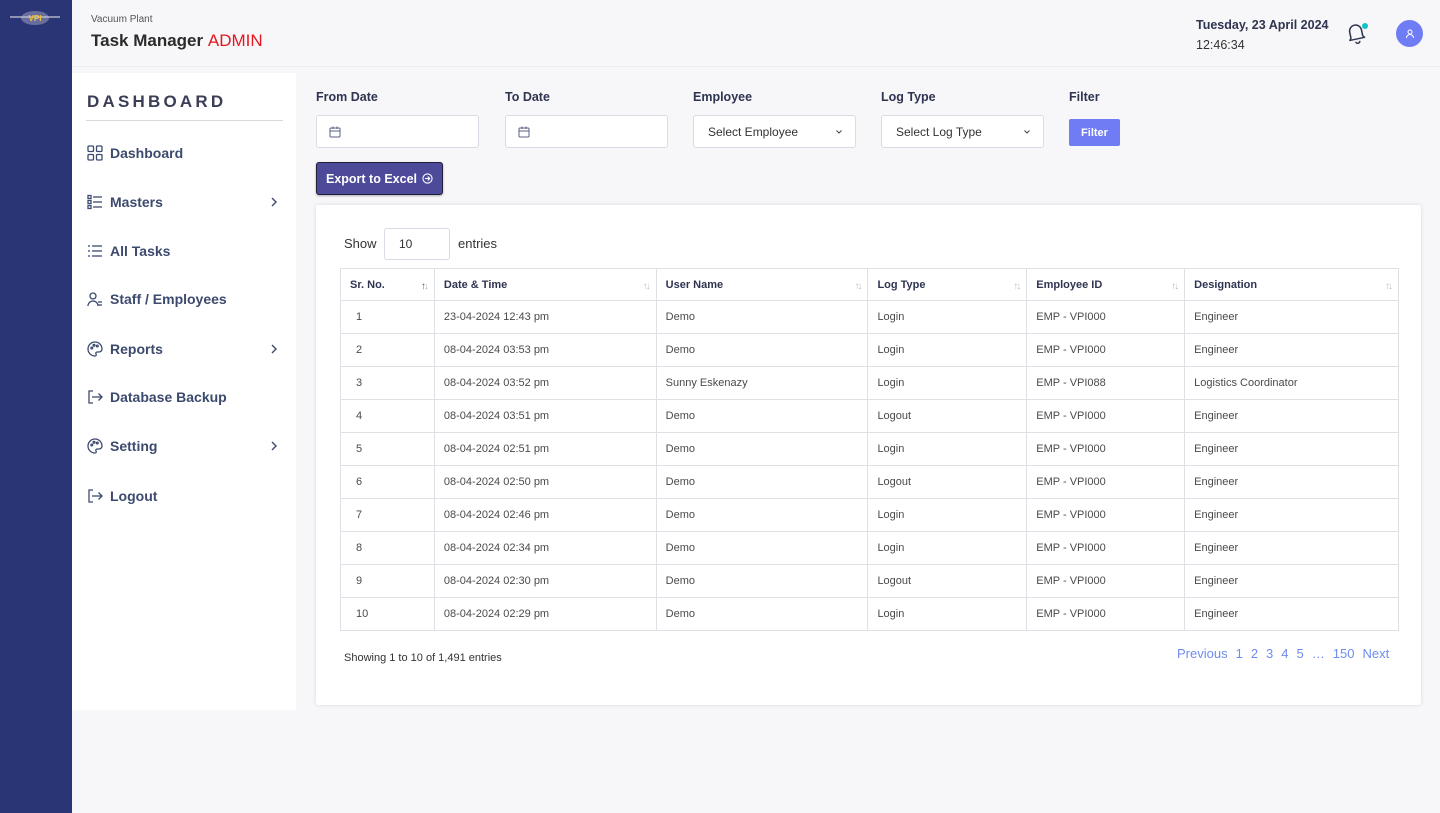 The height and width of the screenshot is (813, 1440). I want to click on sidebar-item-label: Masters, so click(136, 202).